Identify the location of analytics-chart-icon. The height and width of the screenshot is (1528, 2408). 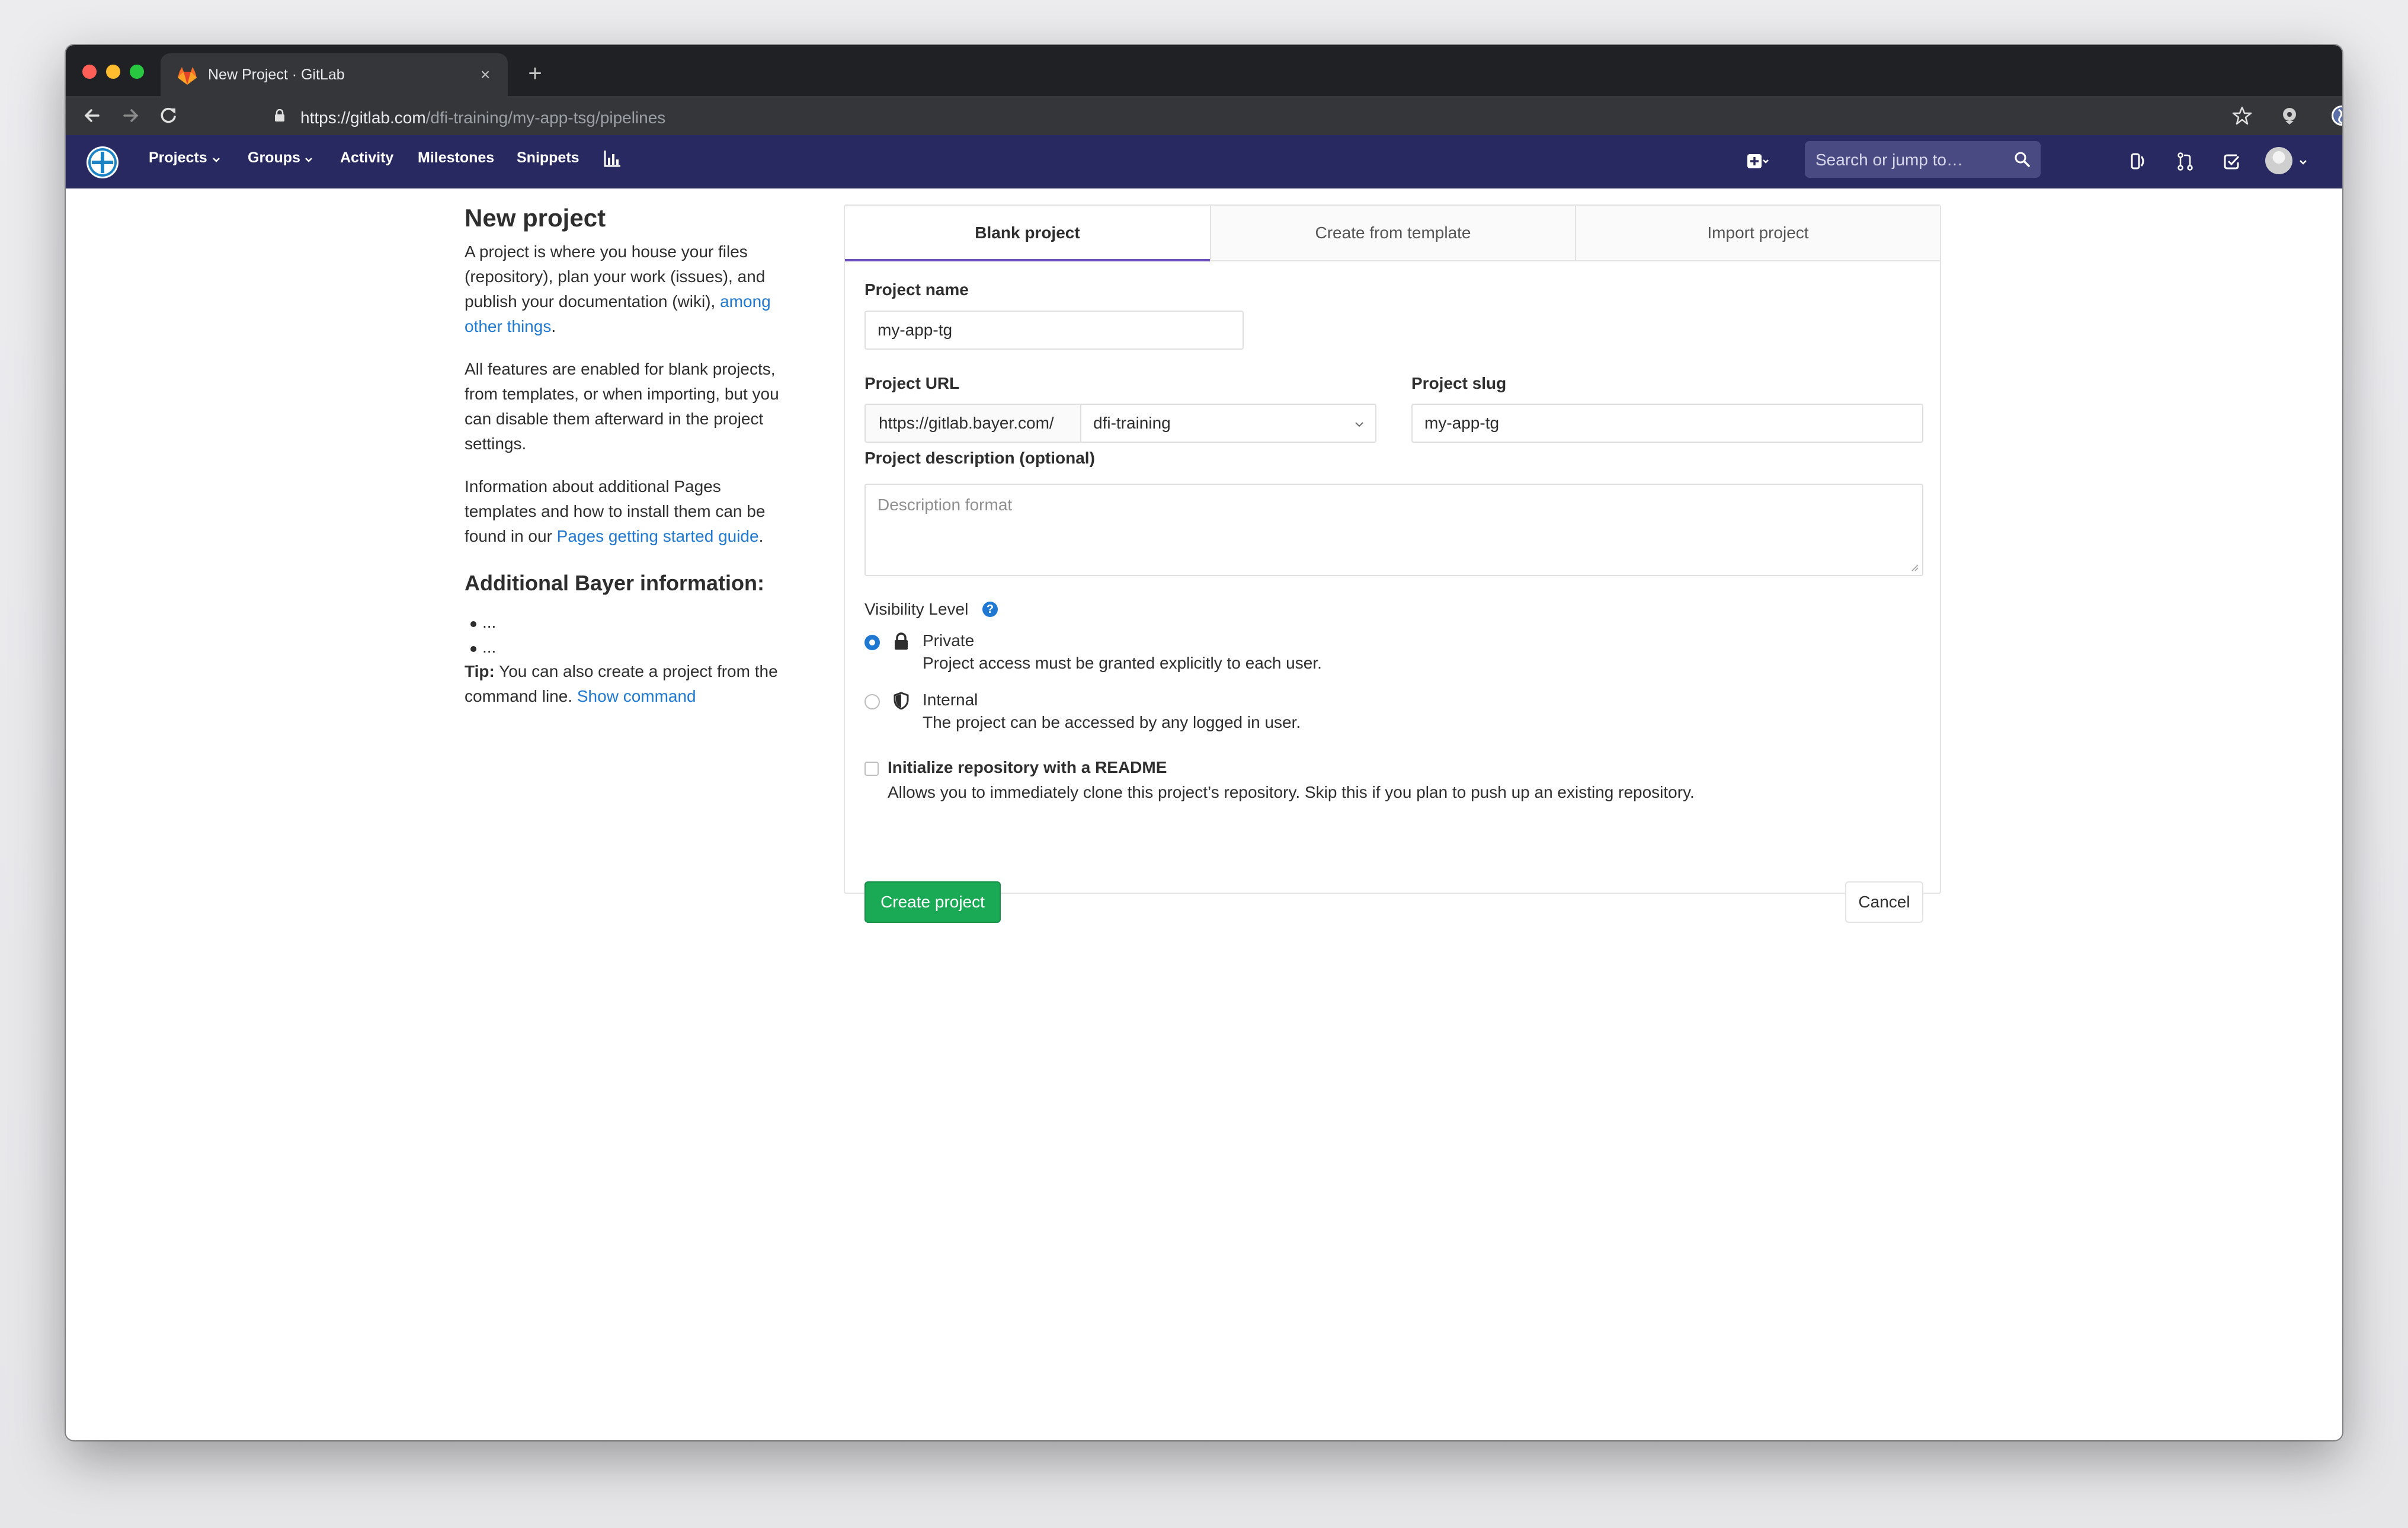
(613, 158).